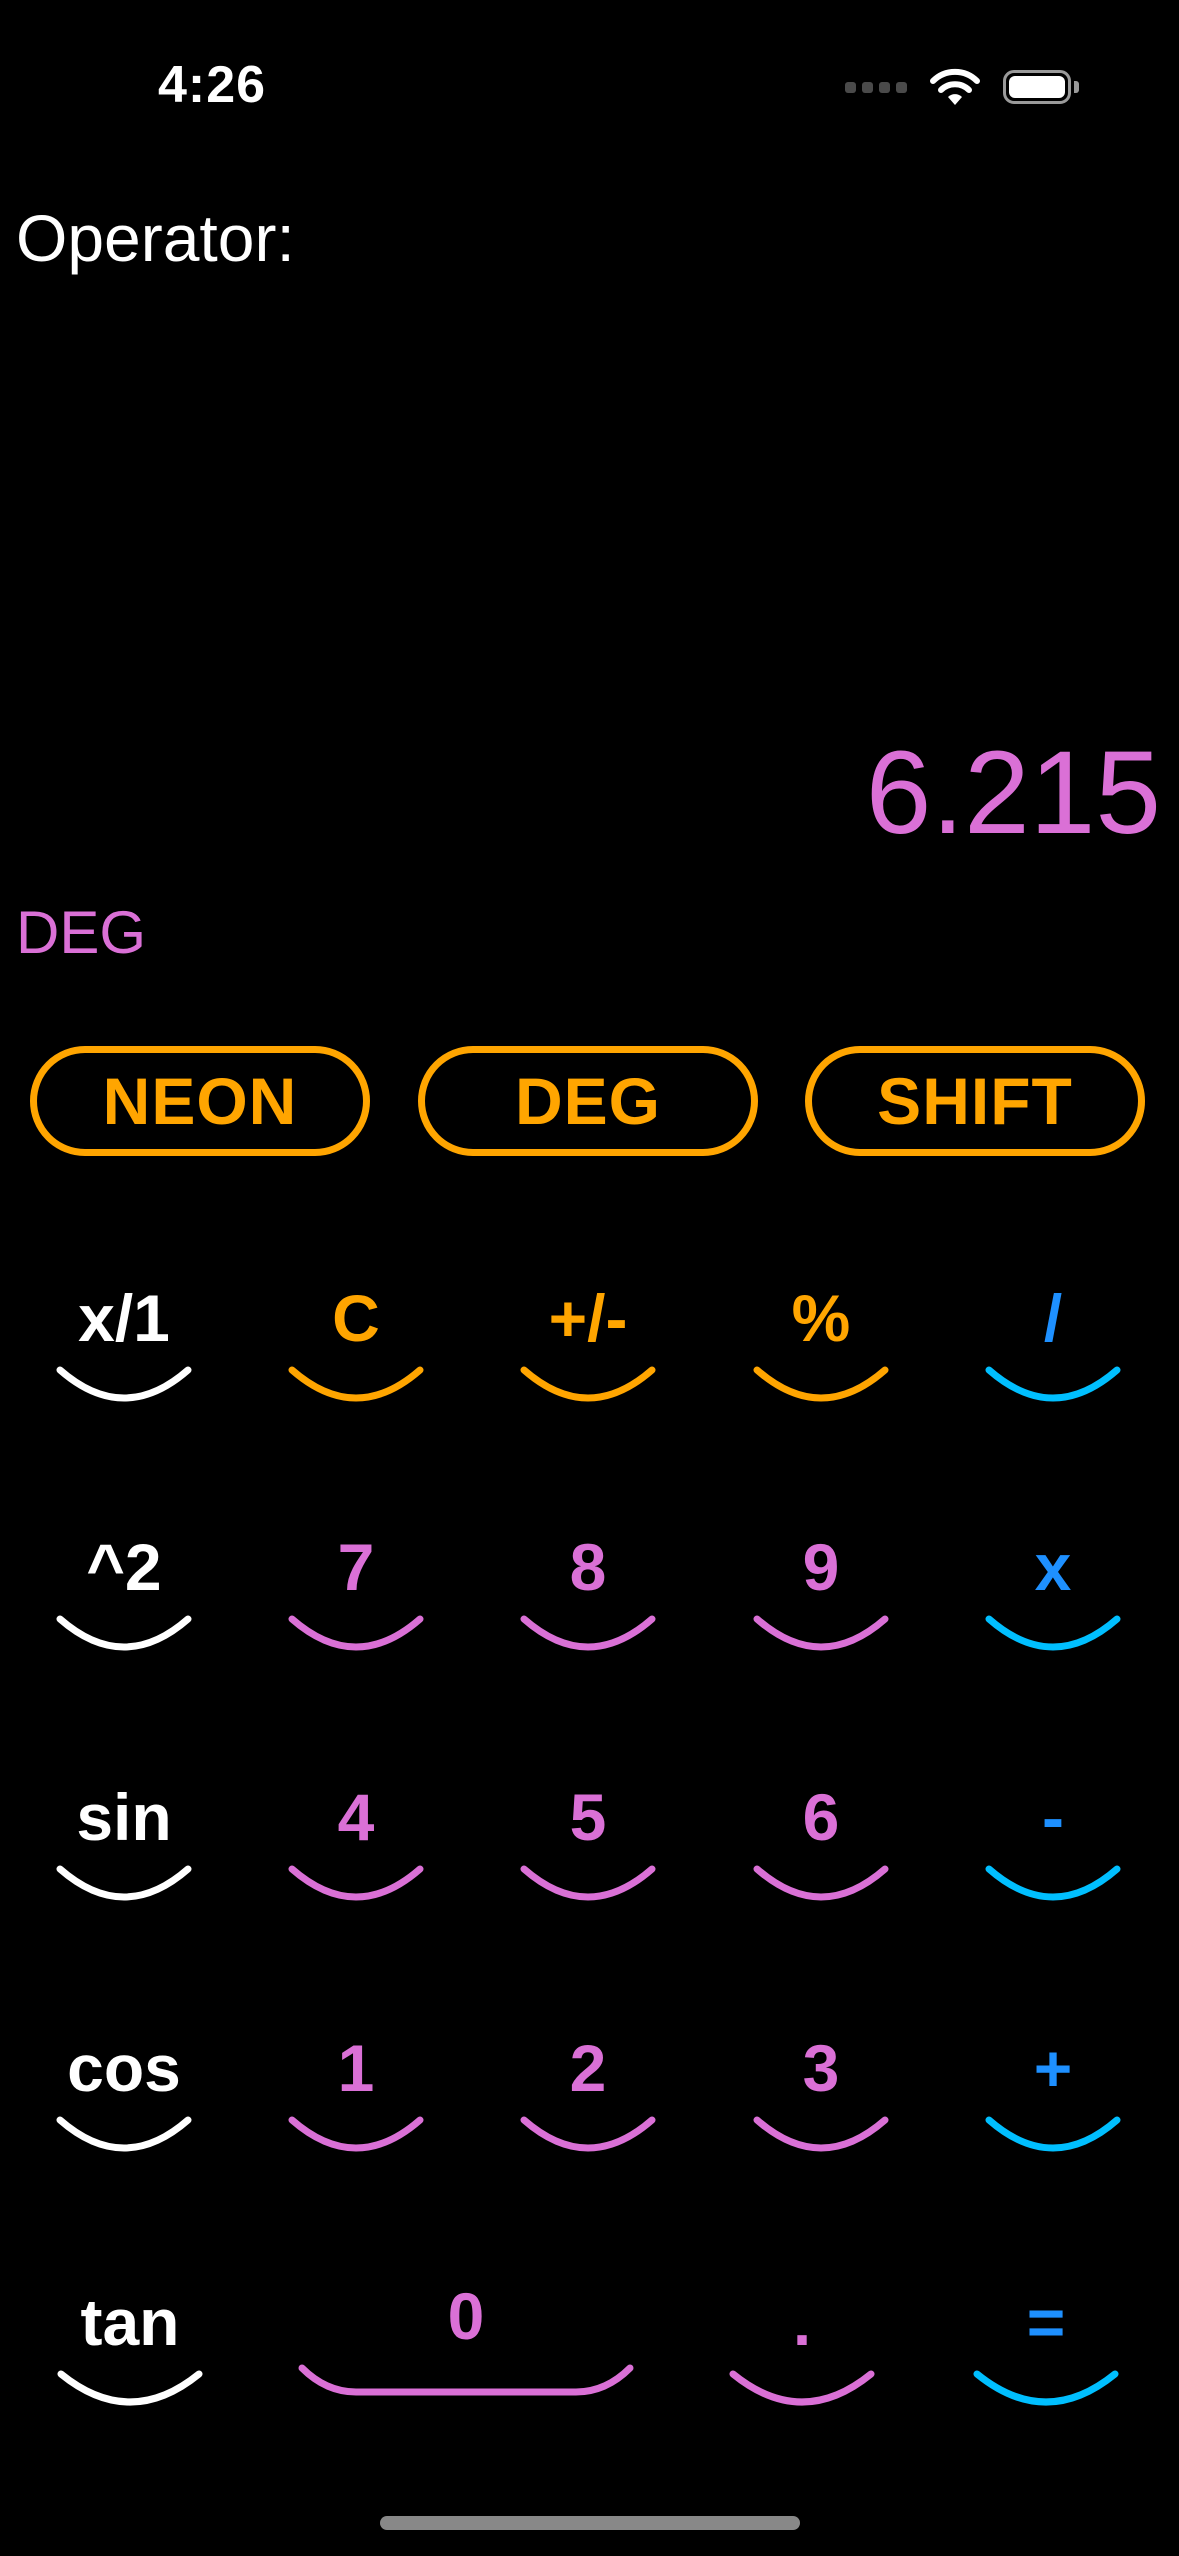  What do you see at coordinates (124, 1817) in the screenshot?
I see `key-label: sin` at bounding box center [124, 1817].